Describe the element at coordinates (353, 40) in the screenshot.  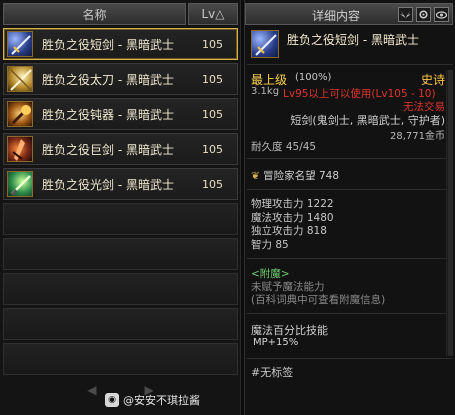
I see `item-title: 胜负之役短剑 - 黑暗武士` at that location.